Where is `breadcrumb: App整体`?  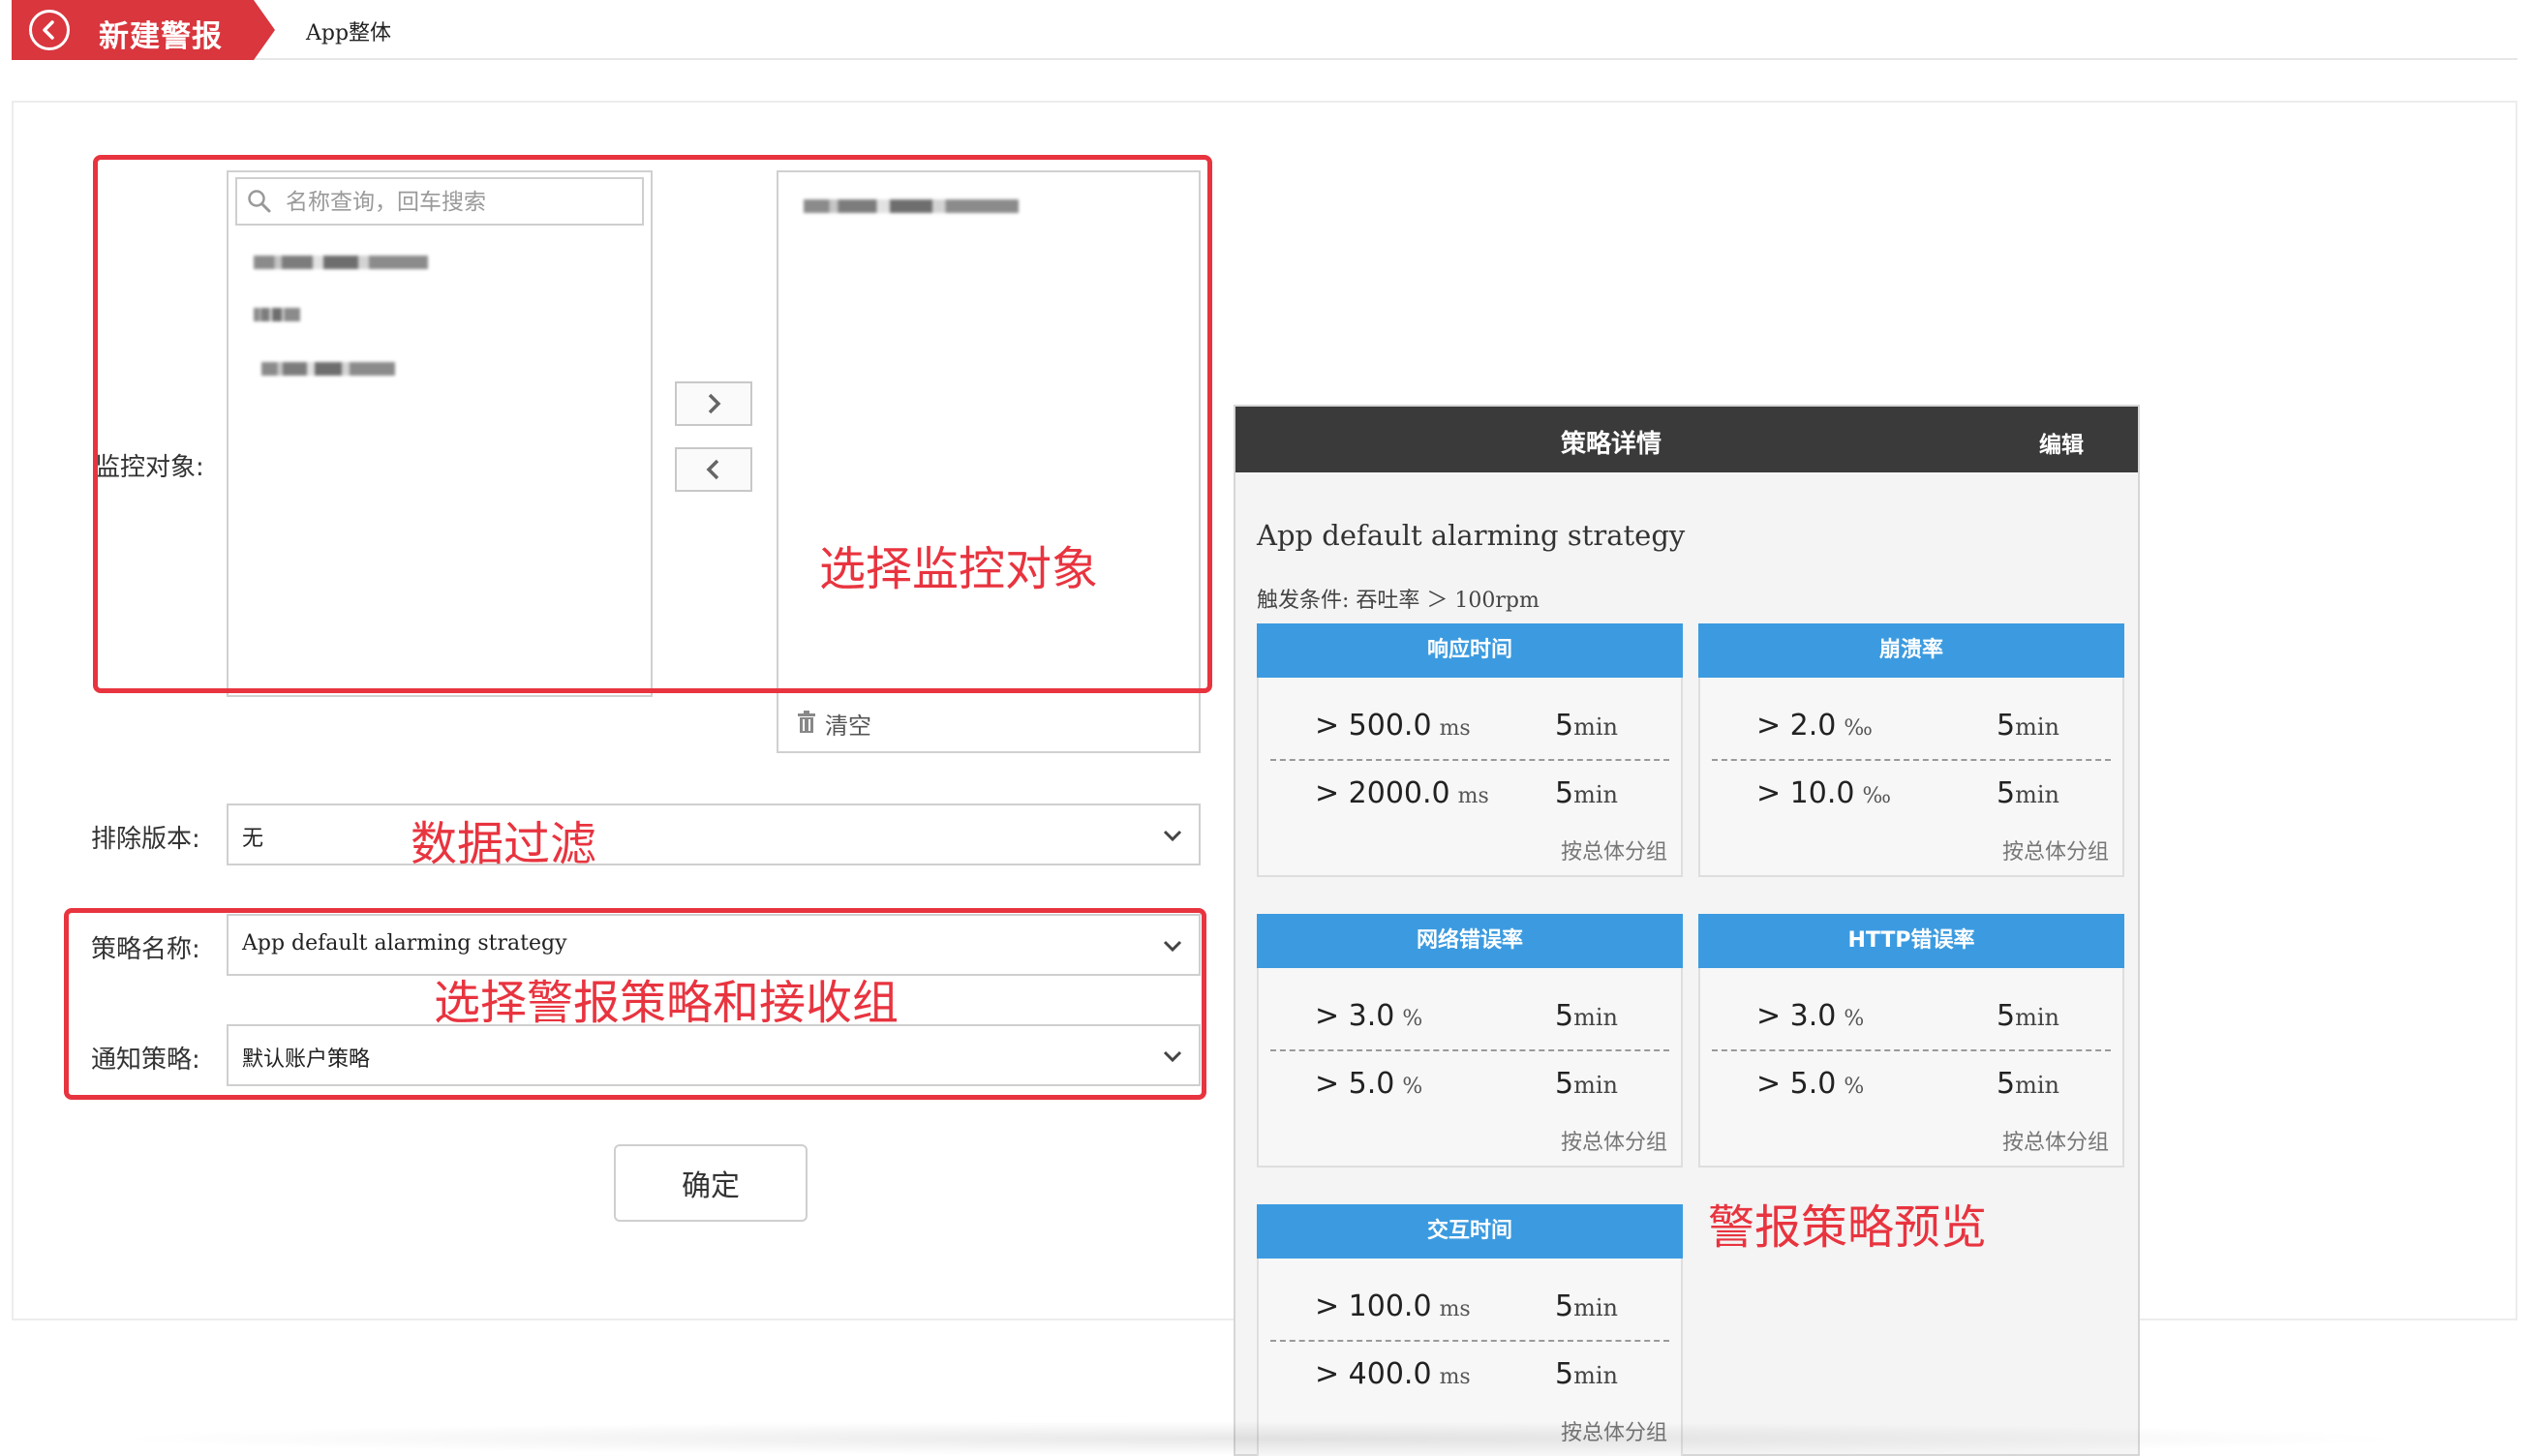 breadcrumb: App整体 is located at coordinates (349, 33).